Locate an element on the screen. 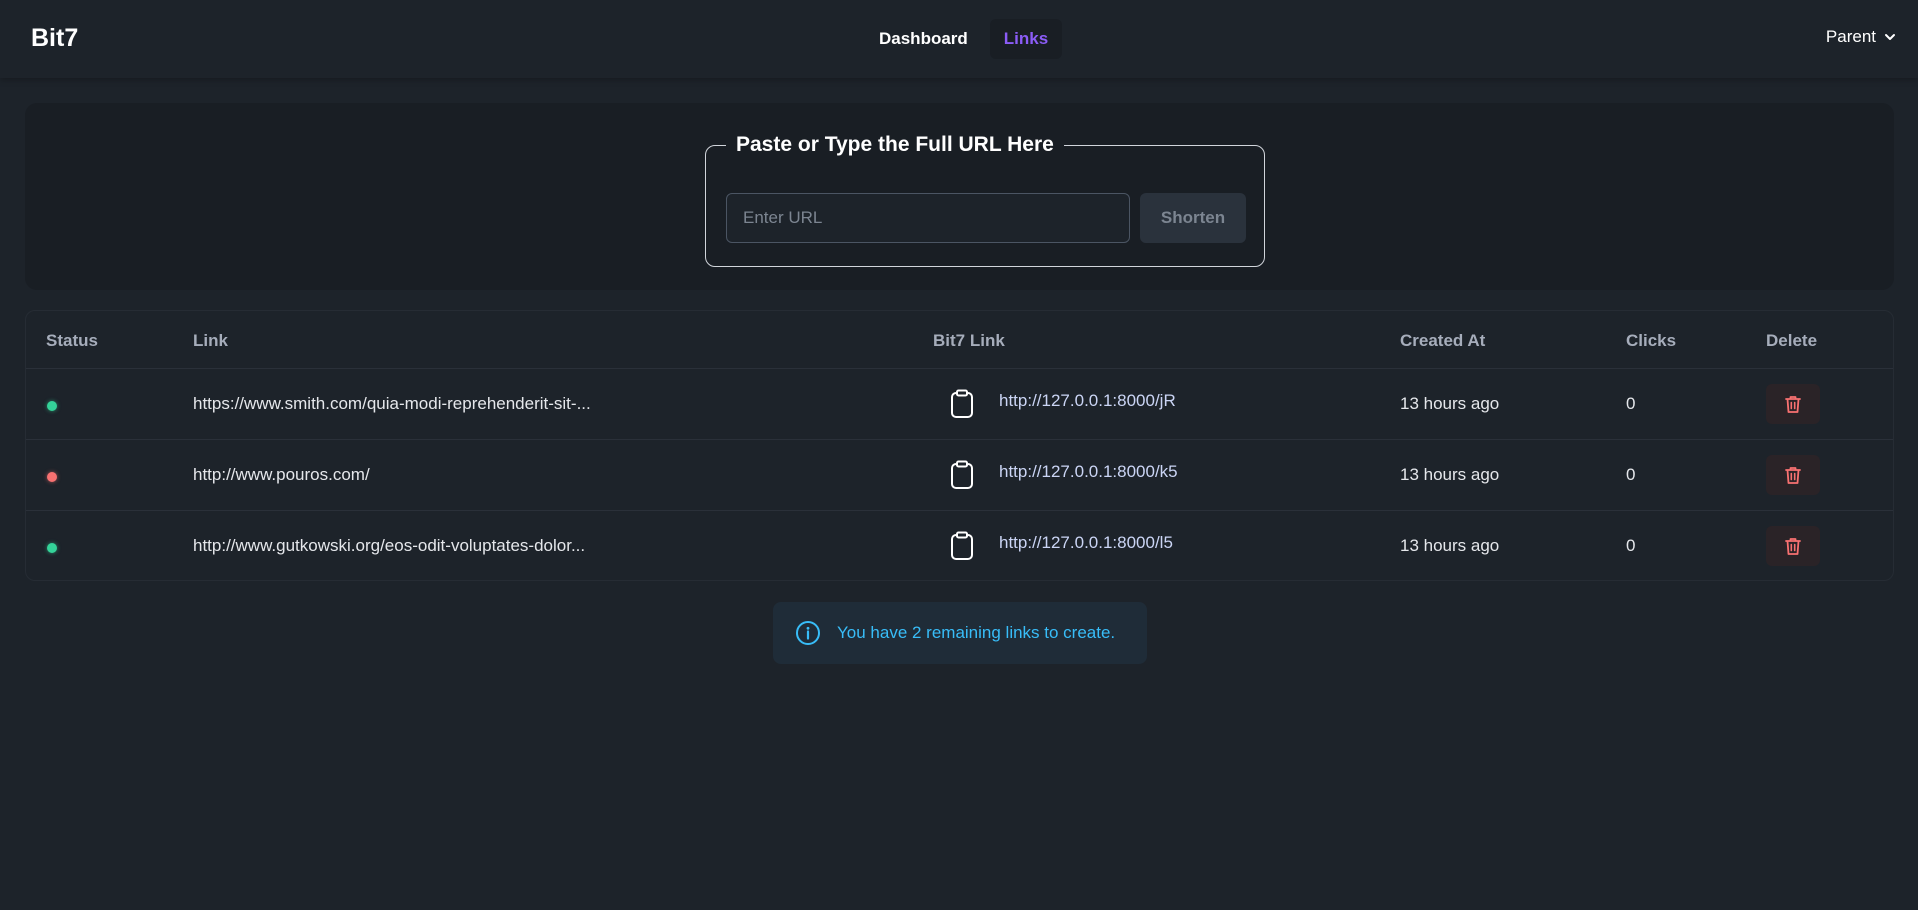 This screenshot has width=1918, height=910. brand-logo: Bit7 is located at coordinates (54, 38).